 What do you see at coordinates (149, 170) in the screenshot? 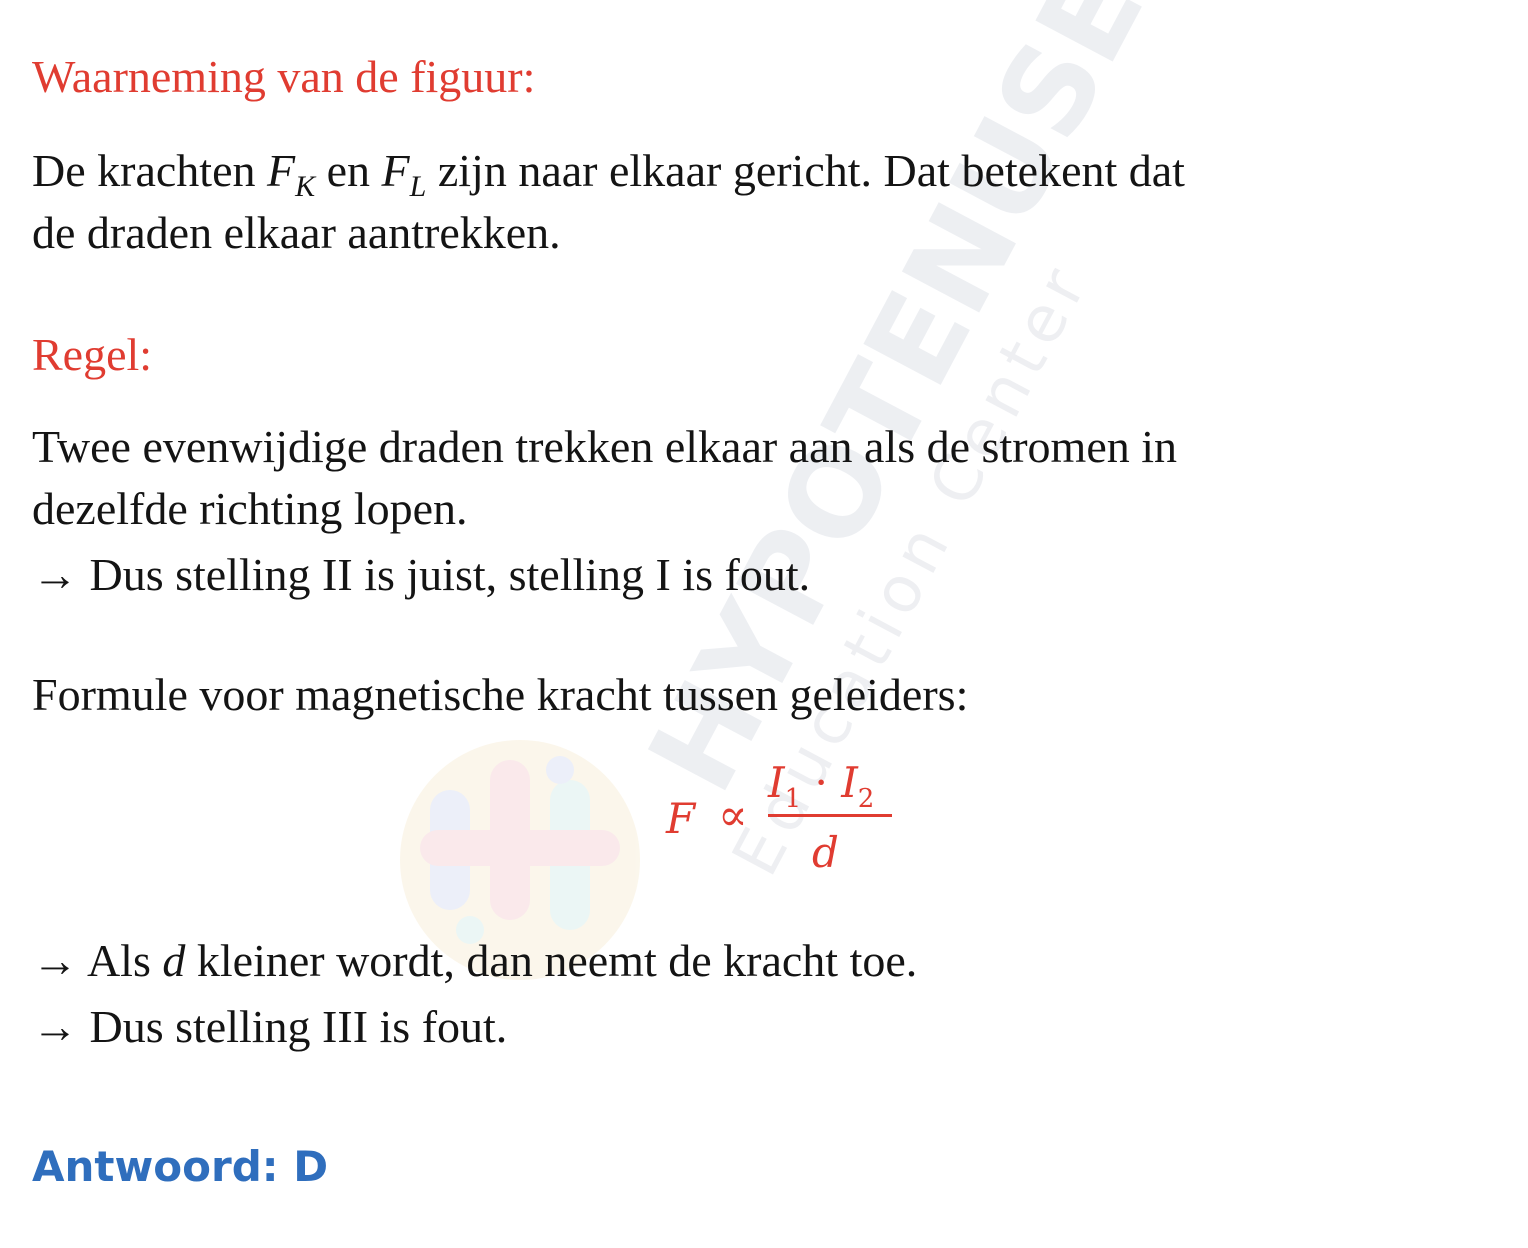
I see `observation-text-1: De krachten` at bounding box center [149, 170].